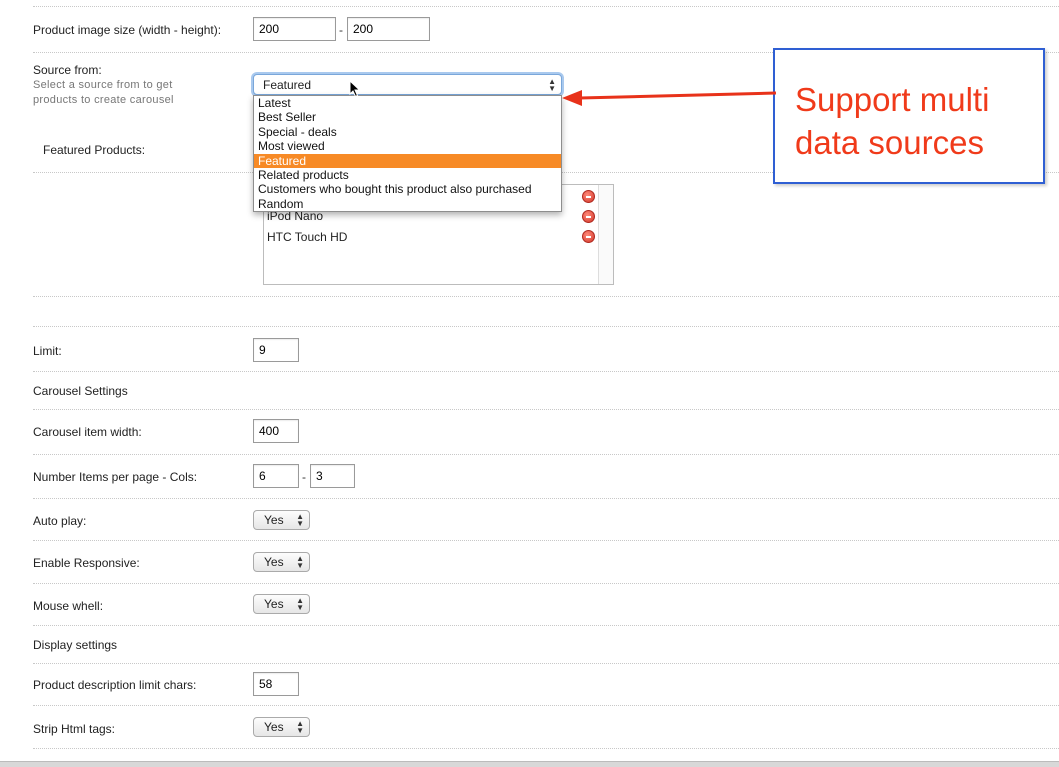 This screenshot has width=1059, height=767. Describe the element at coordinates (274, 727) in the screenshot. I see `strip-html-value: Yes` at that location.